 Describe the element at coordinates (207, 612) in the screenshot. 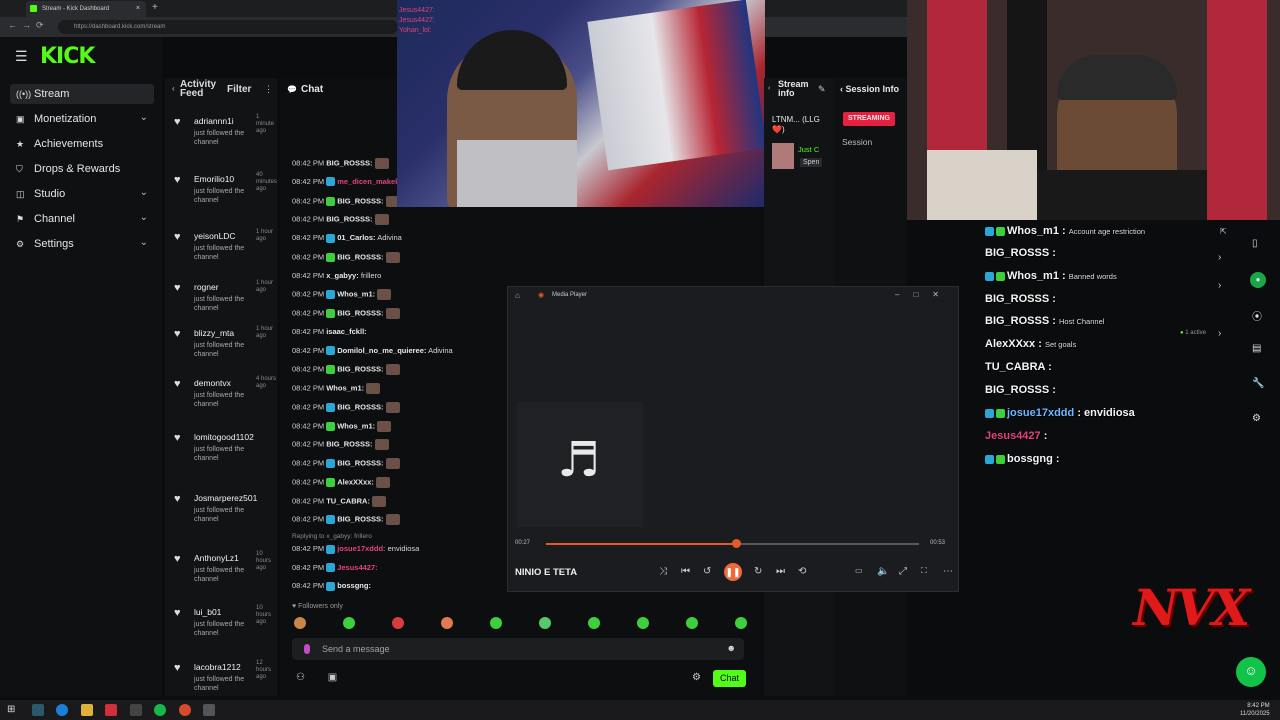

I see `follower-name: lui_b01` at that location.